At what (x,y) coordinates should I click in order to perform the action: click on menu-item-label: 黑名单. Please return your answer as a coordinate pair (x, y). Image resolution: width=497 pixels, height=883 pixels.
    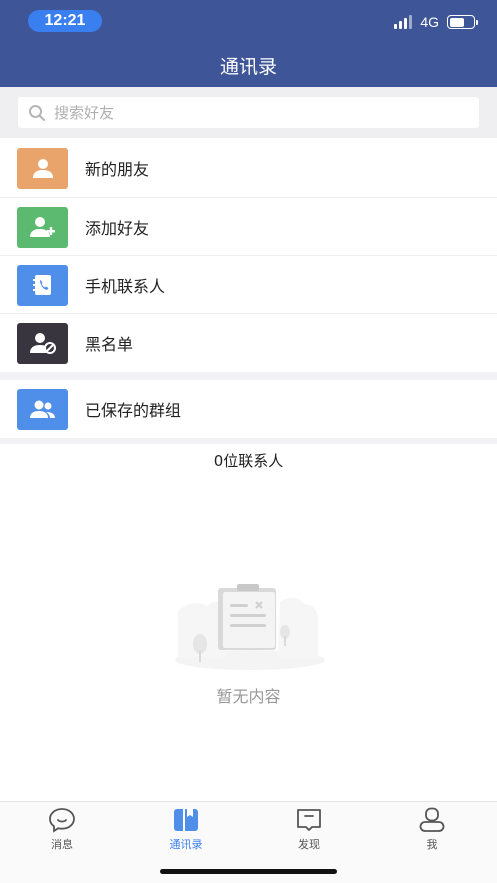
    Looking at the image, I should click on (109, 344).